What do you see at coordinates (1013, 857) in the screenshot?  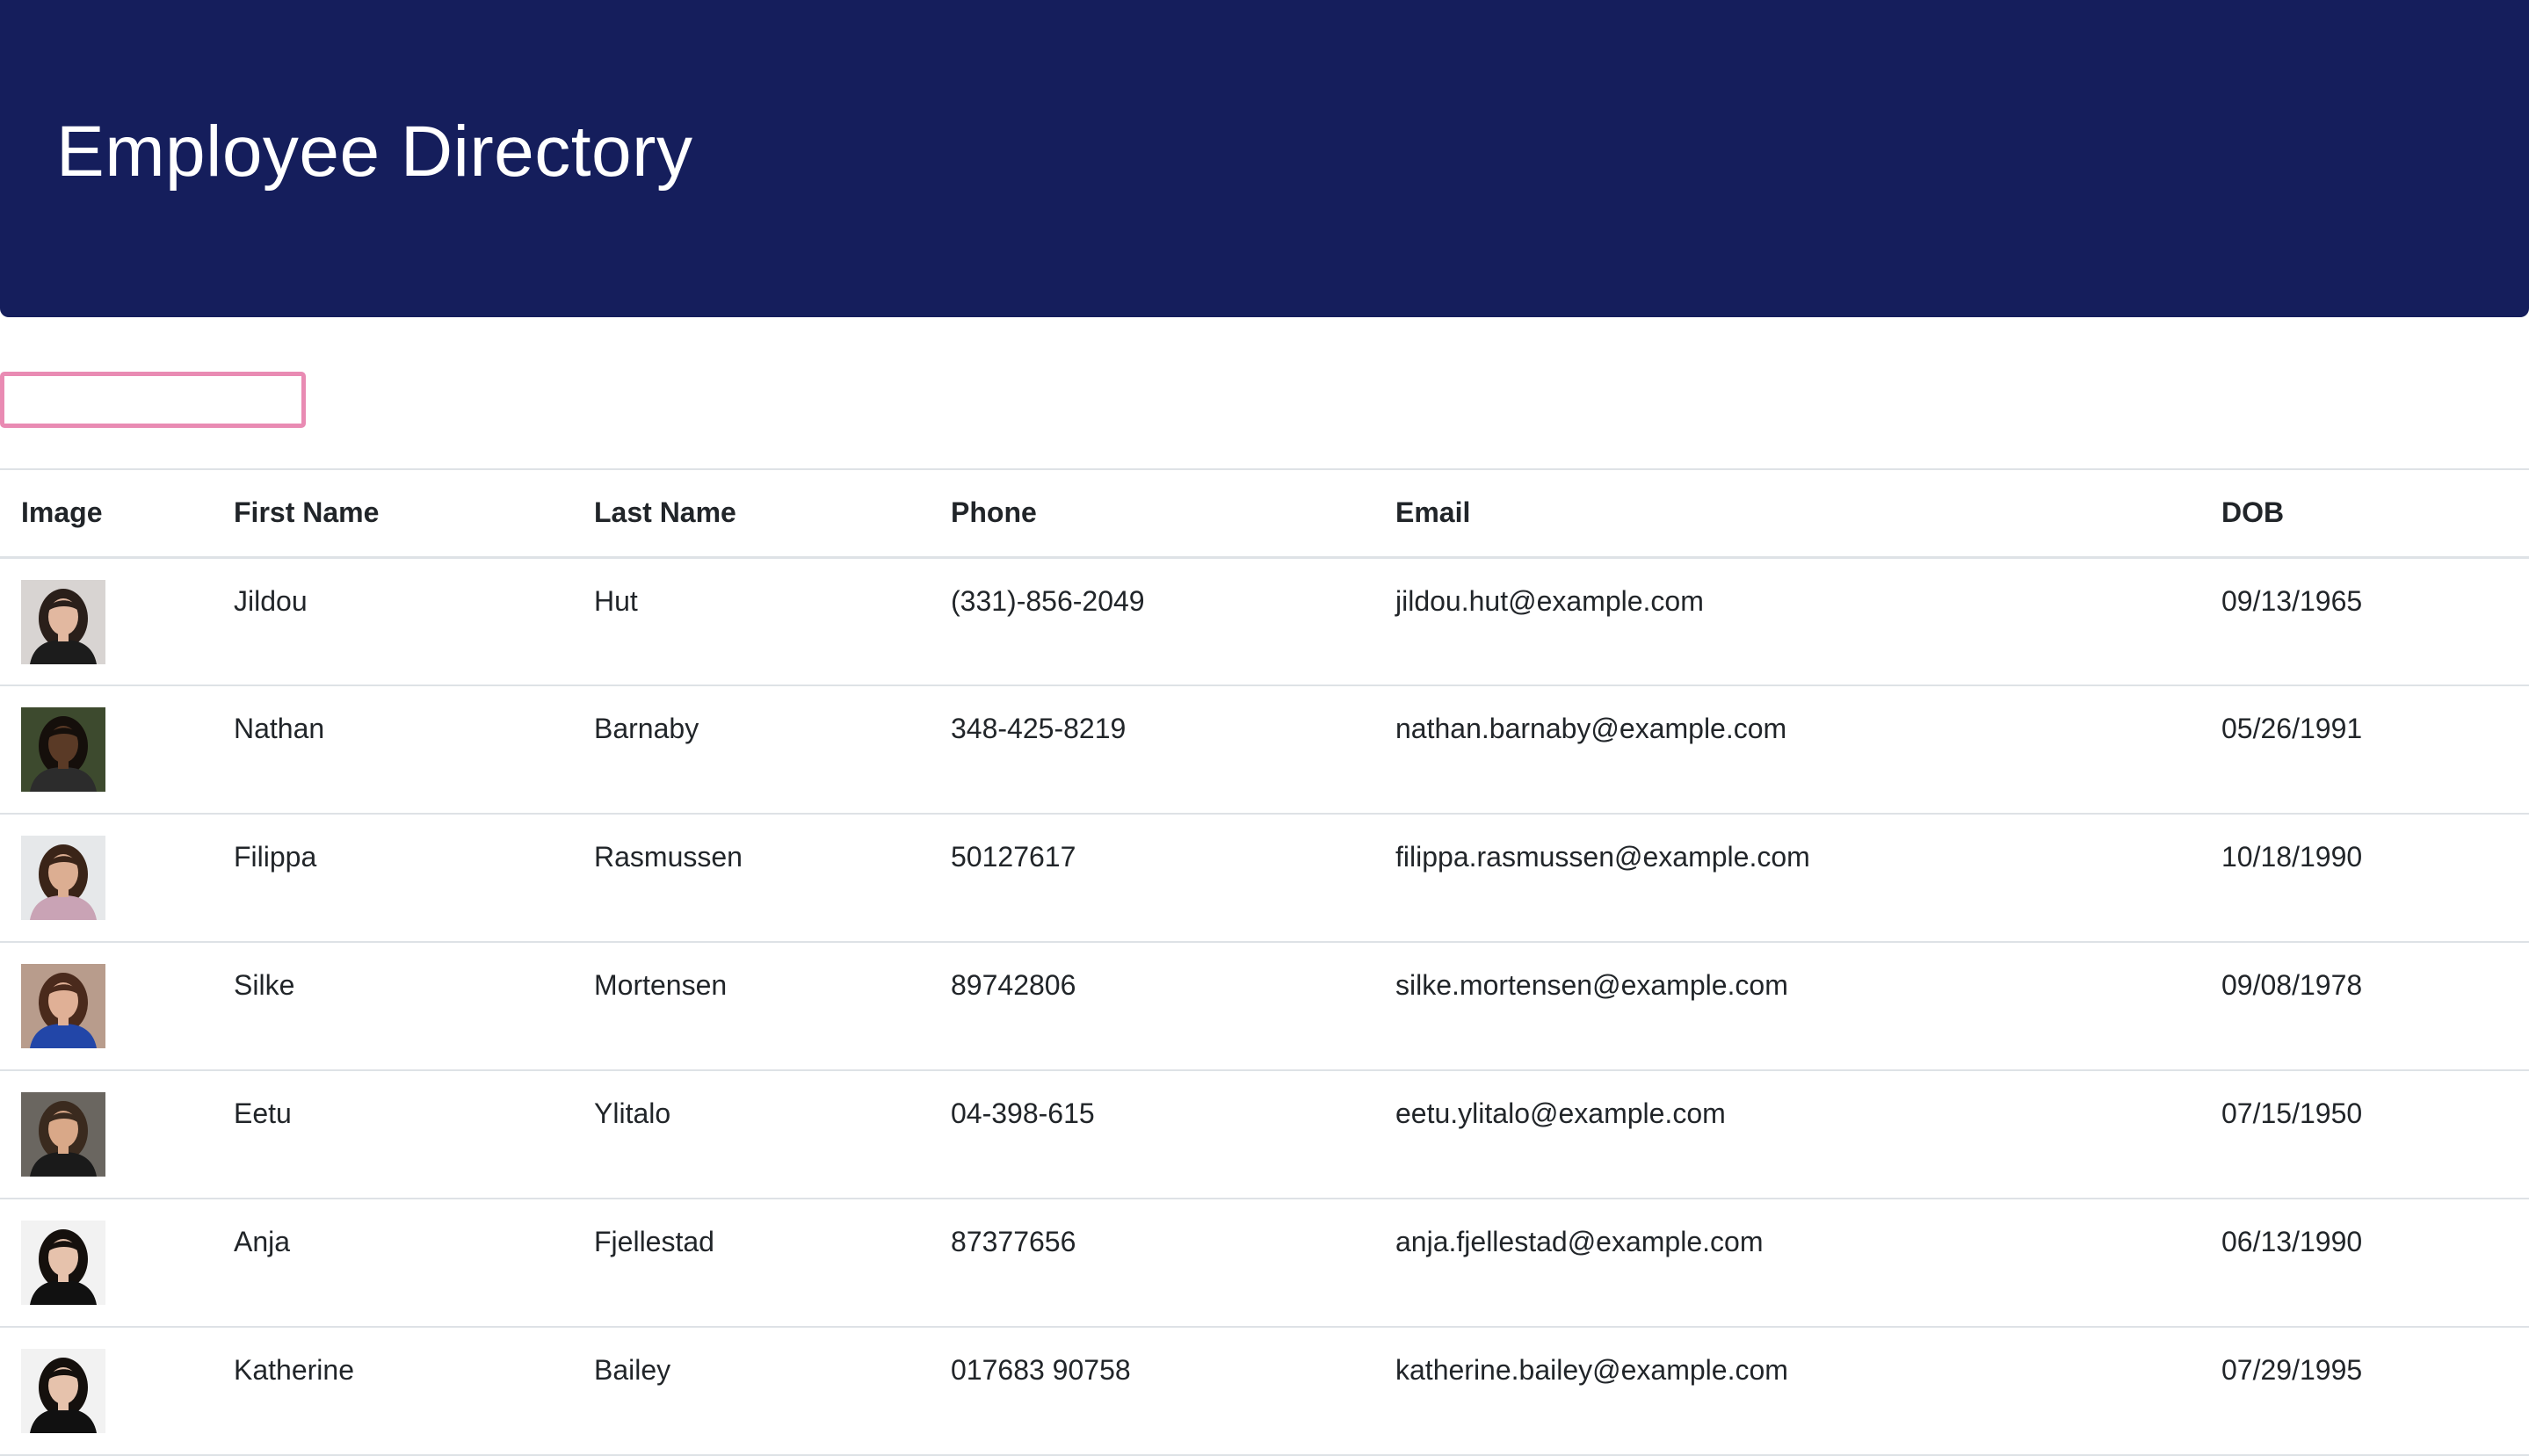 I see `phone-cell: 50127617` at bounding box center [1013, 857].